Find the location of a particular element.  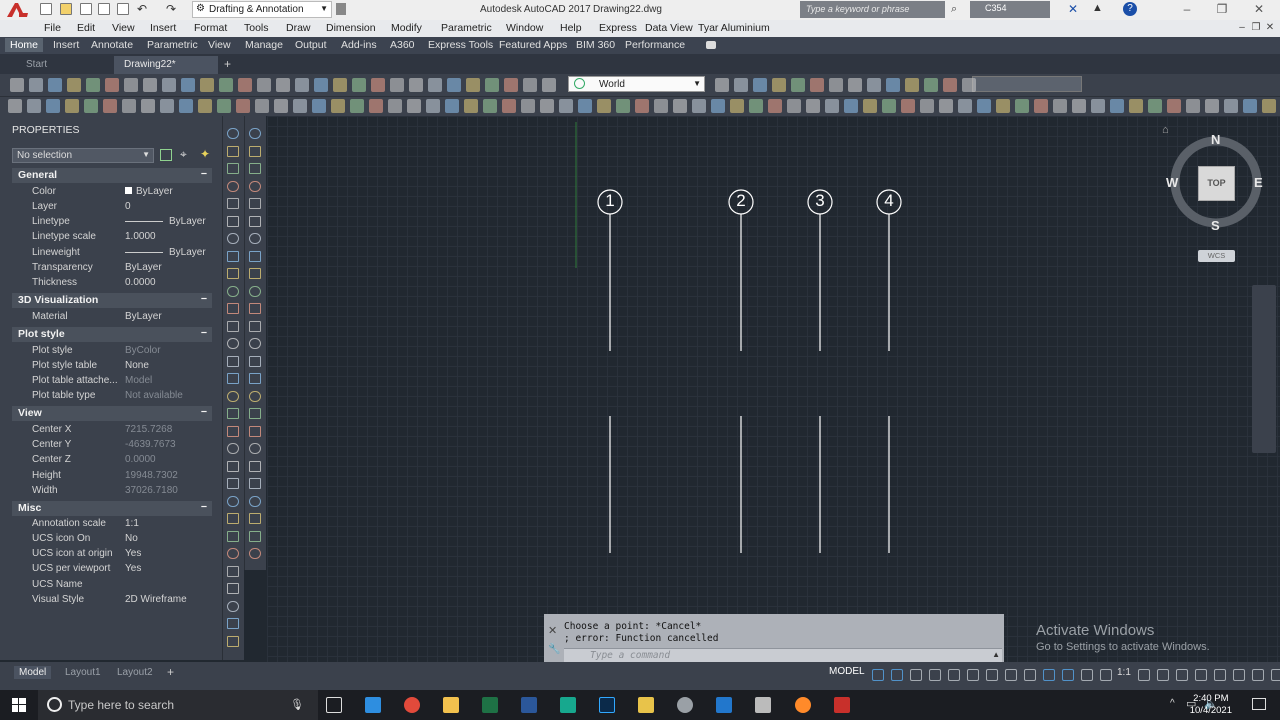

undo-icon: ↶ is located at coordinates (142, 9).